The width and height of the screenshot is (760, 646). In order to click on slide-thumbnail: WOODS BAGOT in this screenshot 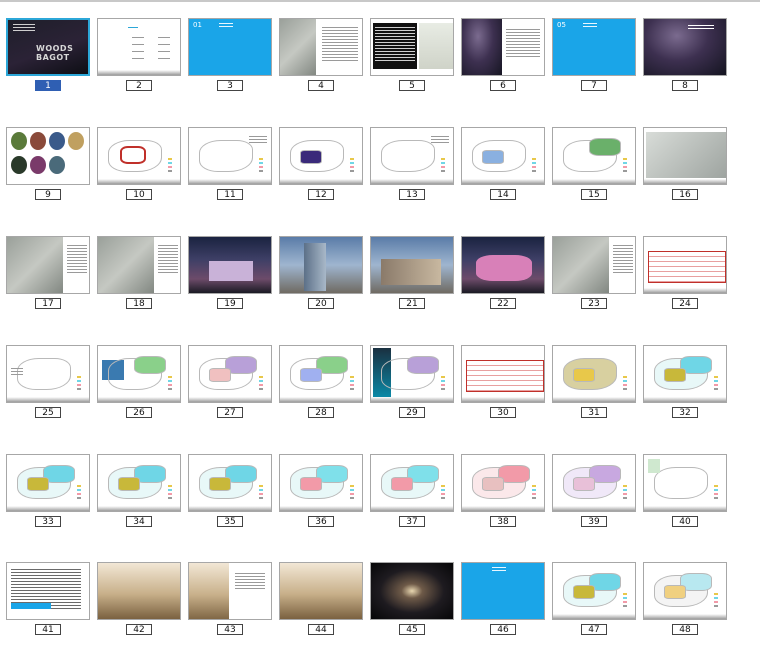, I will do `click(48, 47)`.